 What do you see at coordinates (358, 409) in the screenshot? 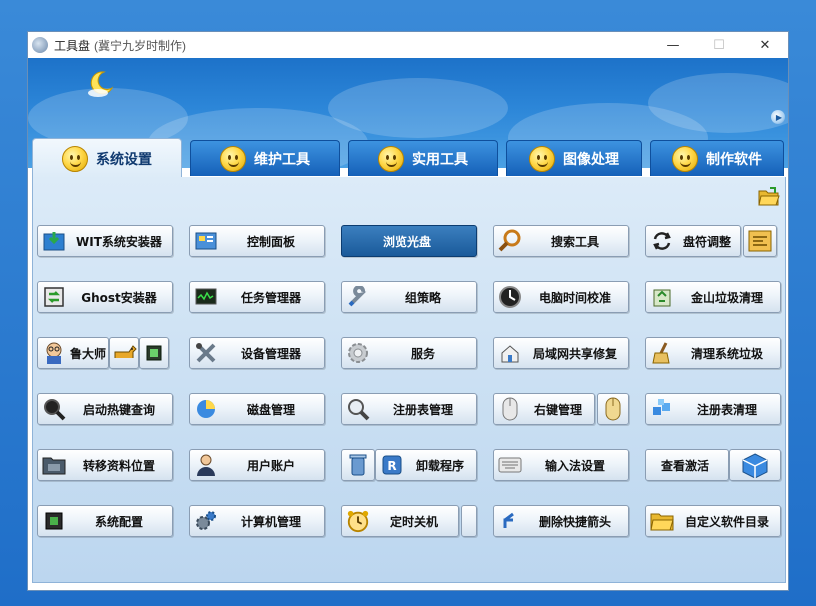
I see `magnifier-gray-icon` at bounding box center [358, 409].